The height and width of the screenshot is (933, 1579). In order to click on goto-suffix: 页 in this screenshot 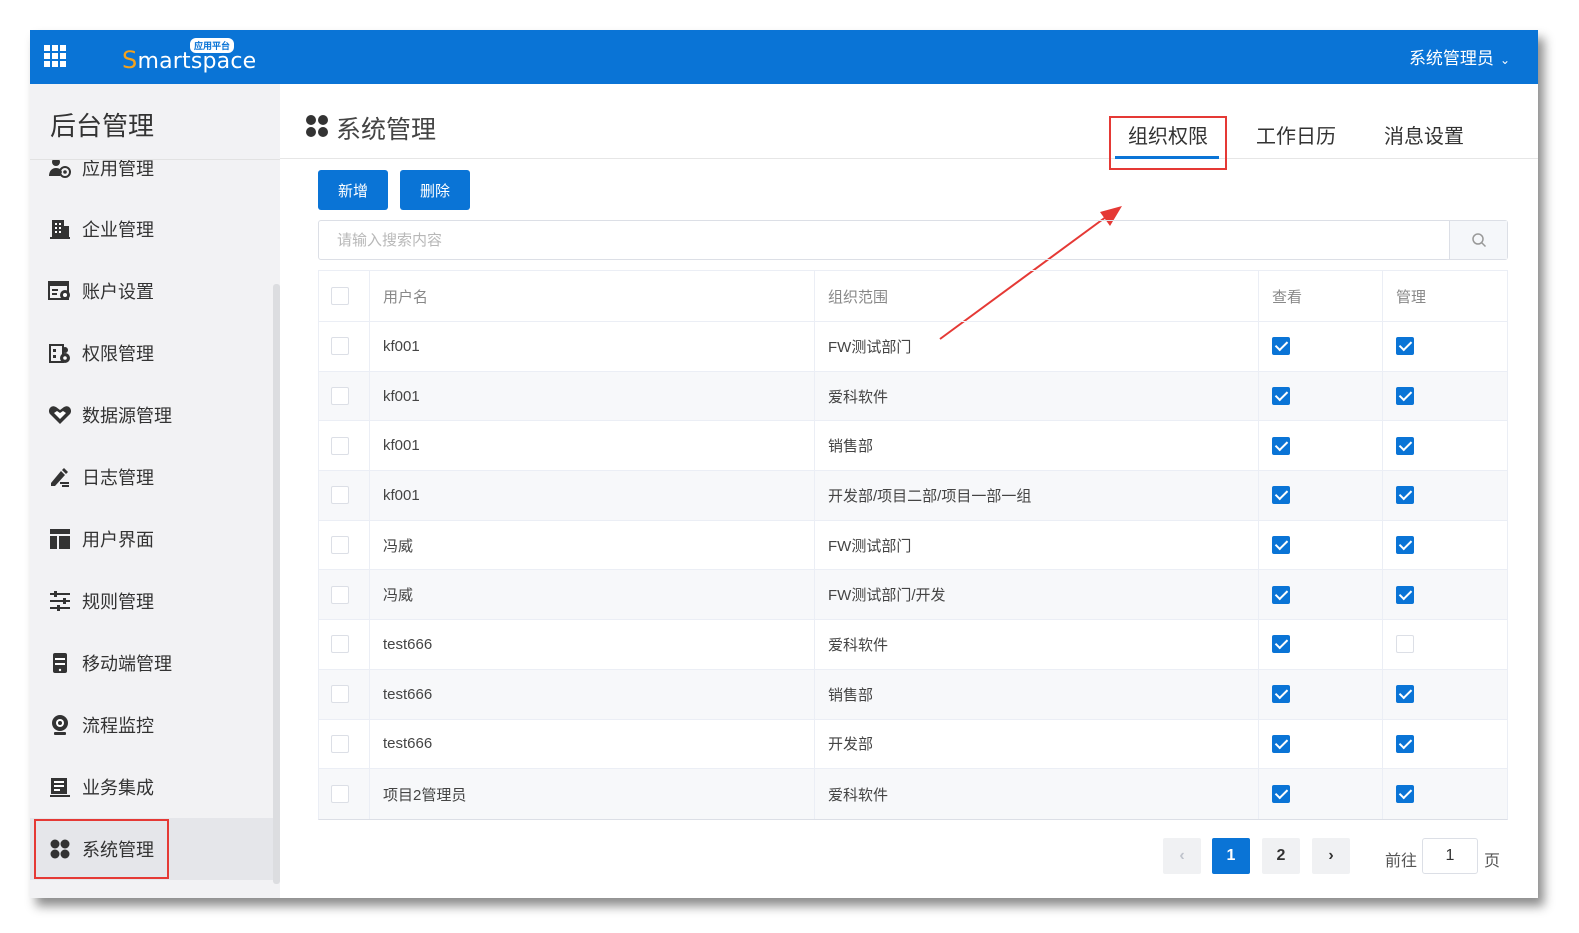, I will do `click(1492, 861)`.